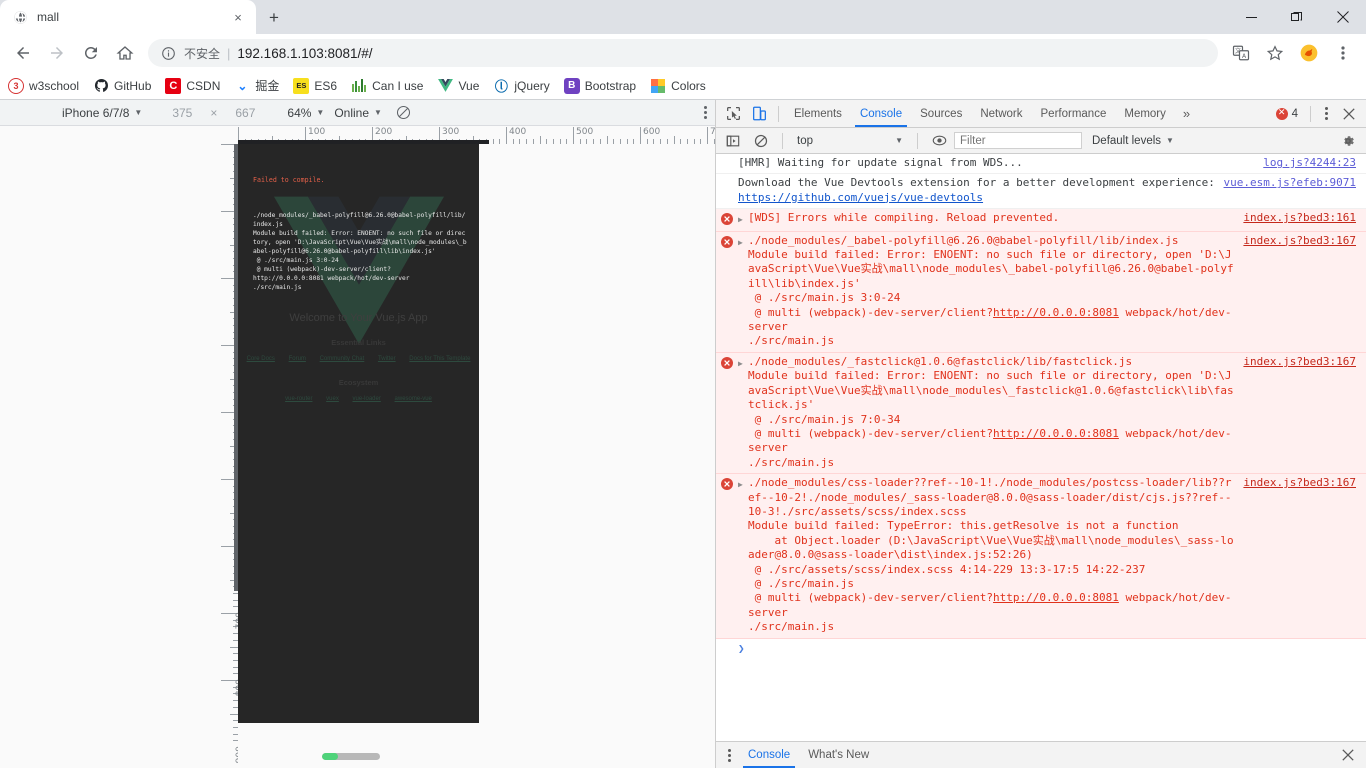  What do you see at coordinates (881, 113) in the screenshot?
I see `tab-console: Console` at bounding box center [881, 113].